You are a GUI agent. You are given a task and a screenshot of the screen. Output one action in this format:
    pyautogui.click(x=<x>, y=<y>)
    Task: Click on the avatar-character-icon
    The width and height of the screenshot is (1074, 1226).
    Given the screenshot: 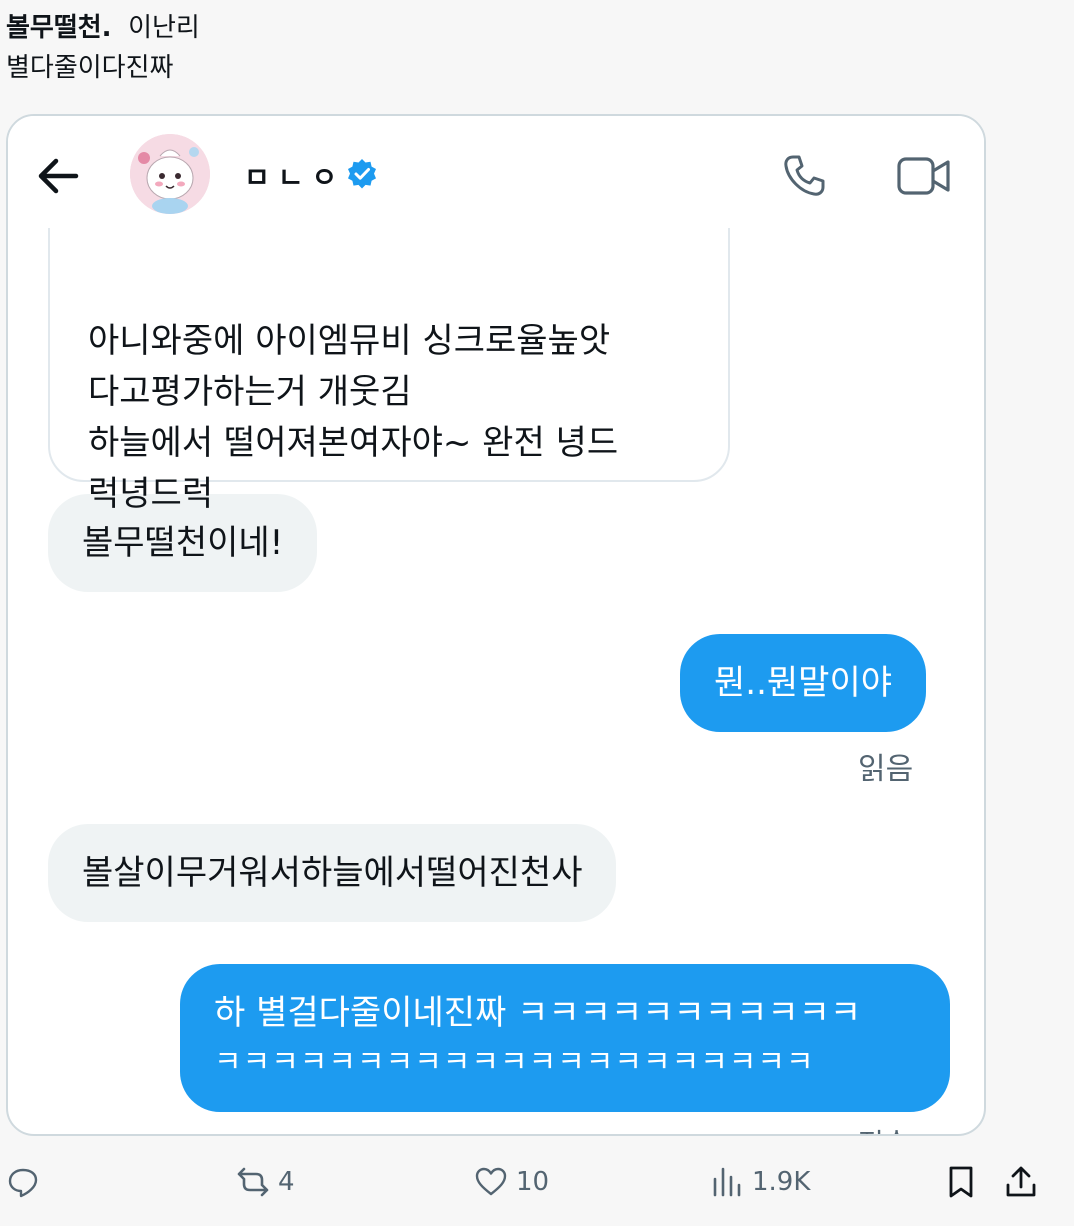 What is the action you would take?
    pyautogui.click(x=170, y=174)
    